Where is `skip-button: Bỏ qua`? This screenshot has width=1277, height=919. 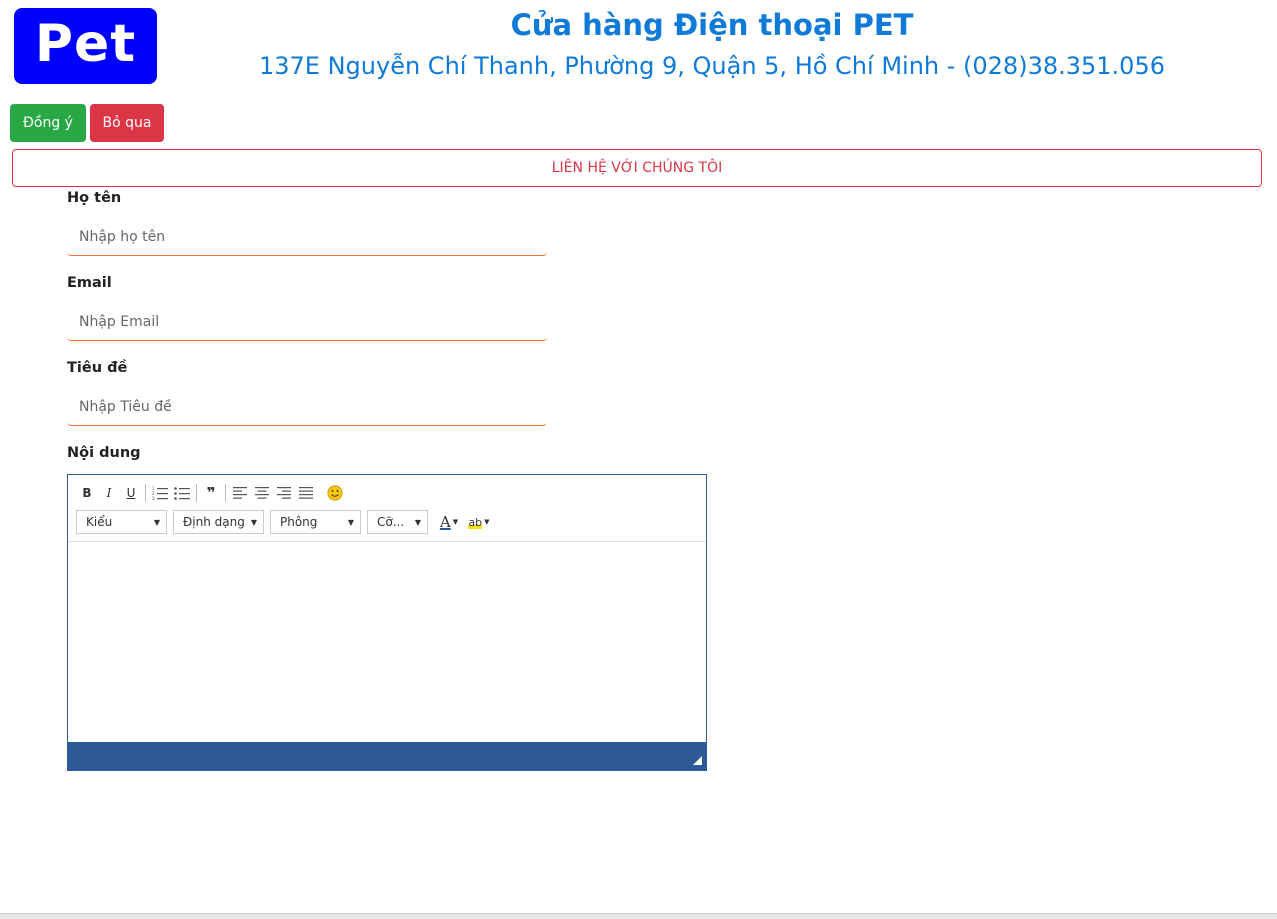
skip-button: Bỏ qua is located at coordinates (127, 123).